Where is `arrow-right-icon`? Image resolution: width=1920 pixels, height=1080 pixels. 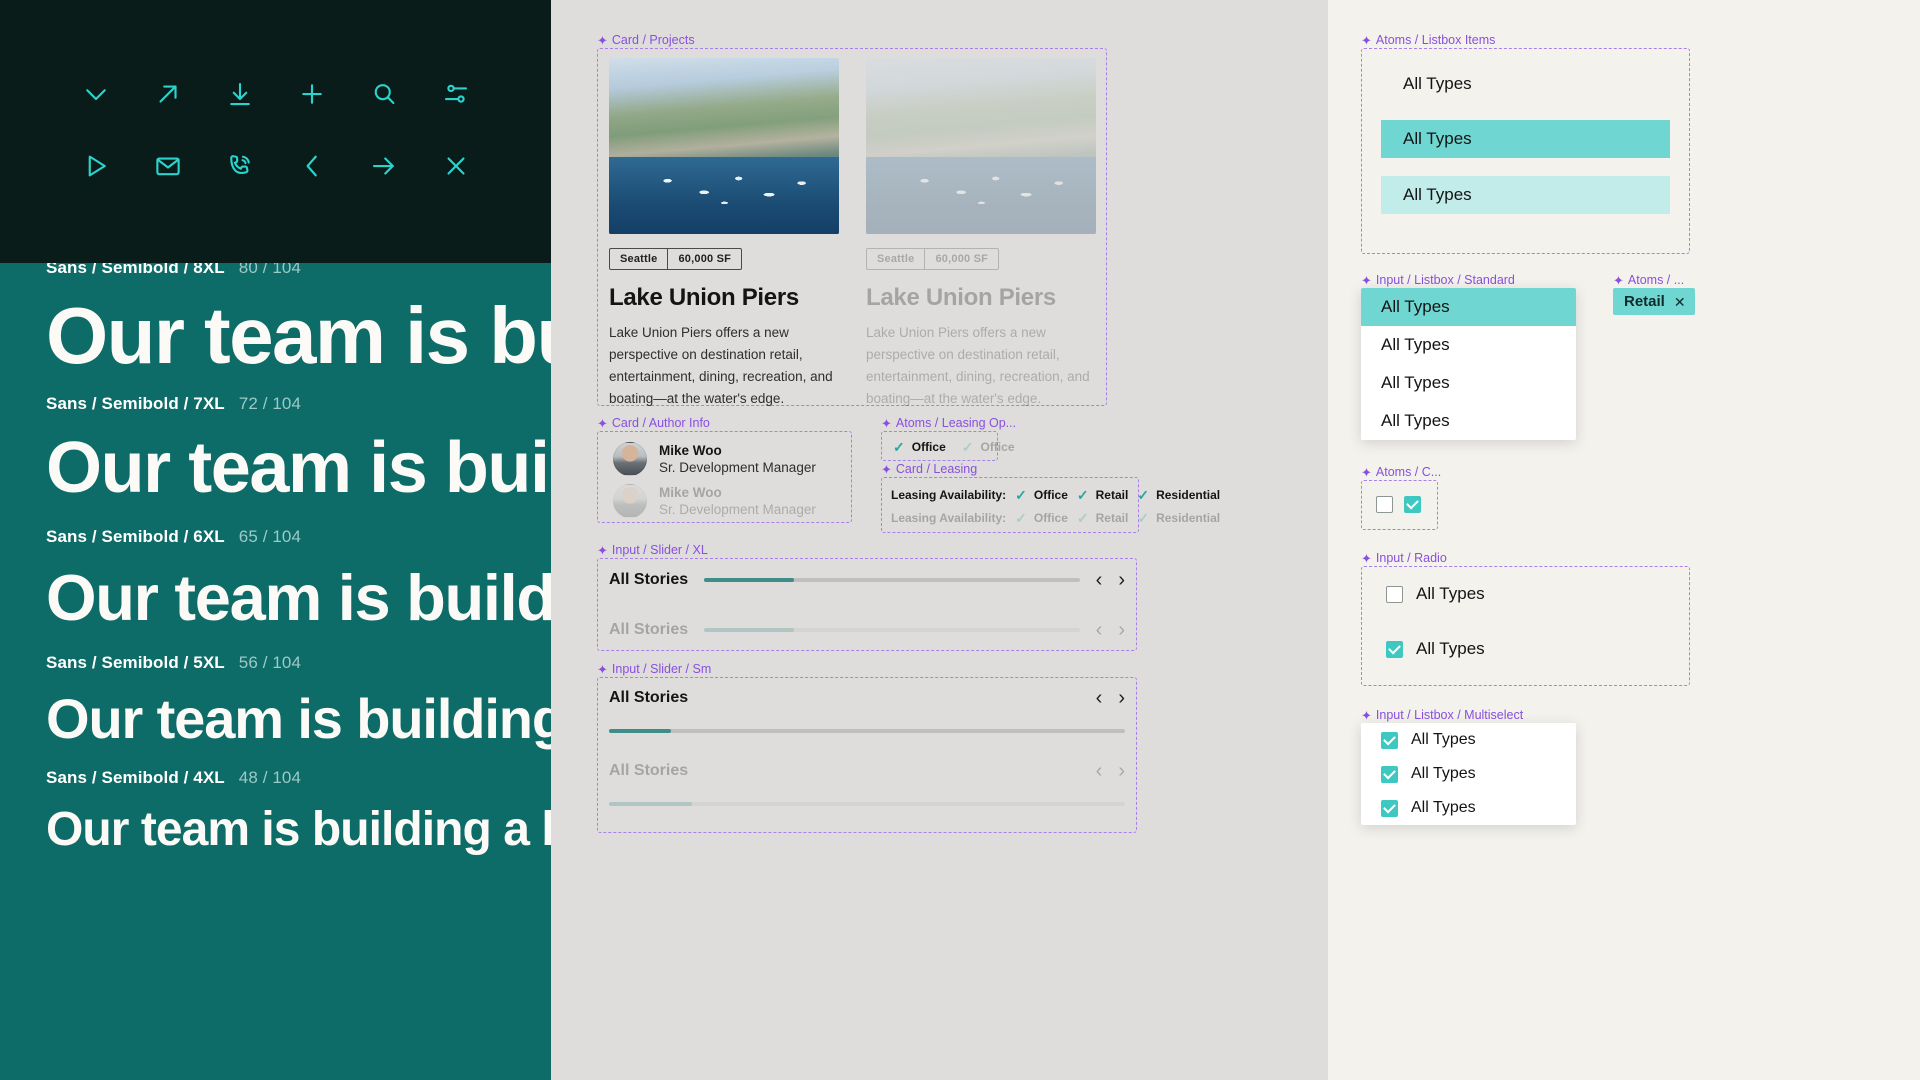
arrow-right-icon is located at coordinates (384, 166).